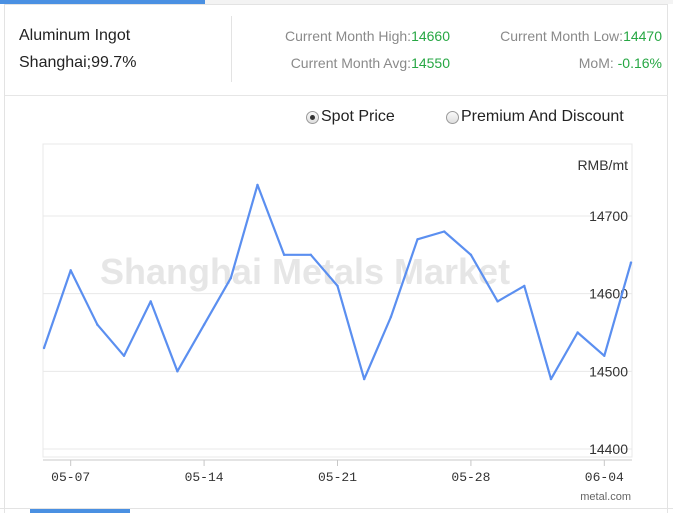 Image resolution: width=673 pixels, height=513 pixels. I want to click on x-tick-label: 05-28, so click(470, 477).